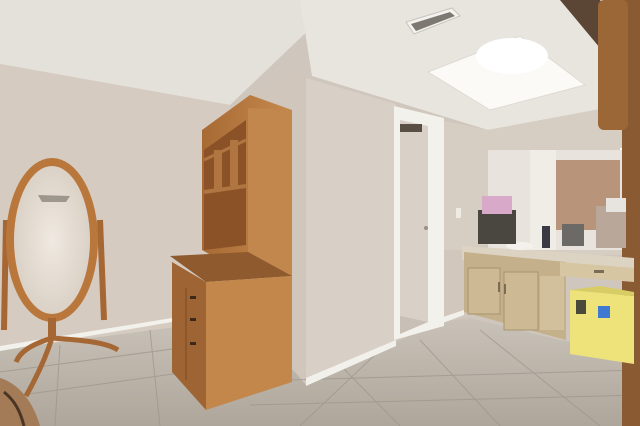 The height and width of the screenshot is (426, 640). Describe the element at coordinates (602, 325) in the screenshot. I see `yellow-storage-box` at that location.